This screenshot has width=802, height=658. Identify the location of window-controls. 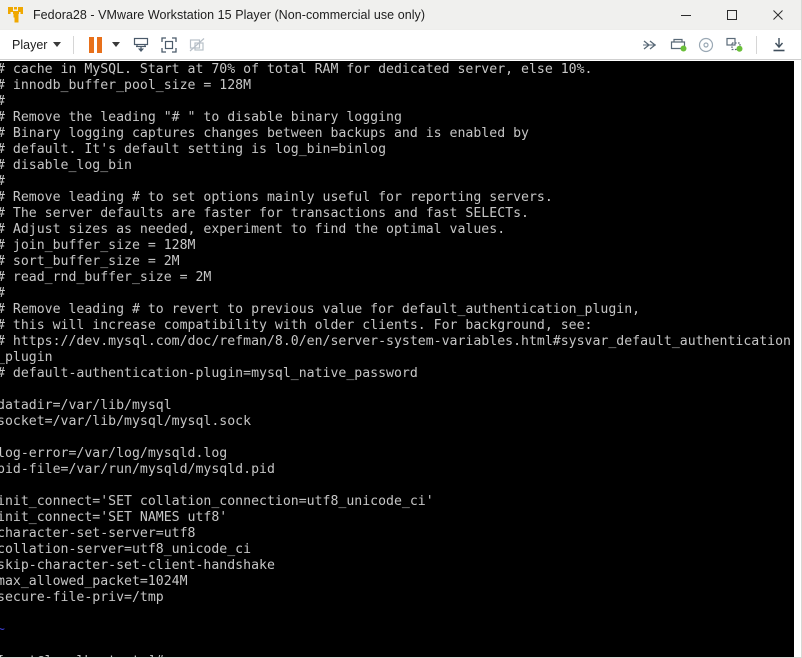
(732, 15).